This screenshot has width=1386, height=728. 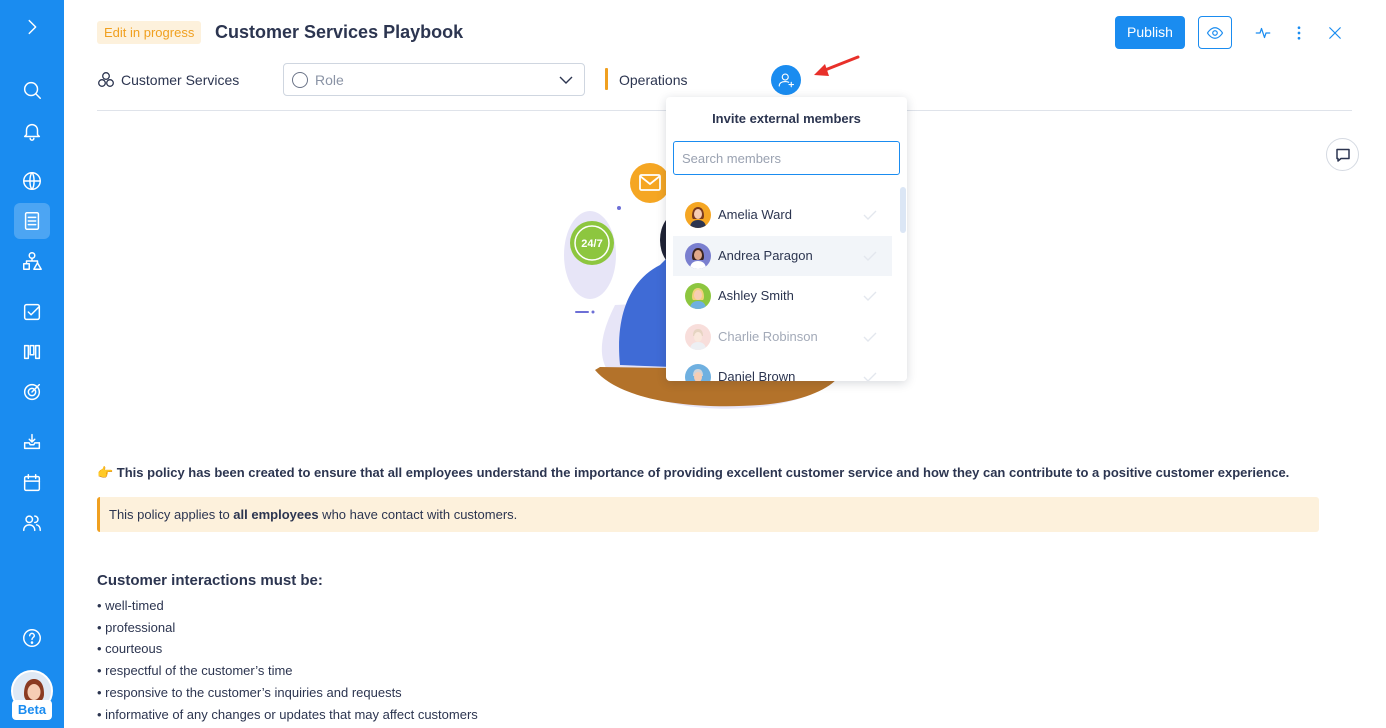 I want to click on sidebar: Beta, so click(x=32, y=364).